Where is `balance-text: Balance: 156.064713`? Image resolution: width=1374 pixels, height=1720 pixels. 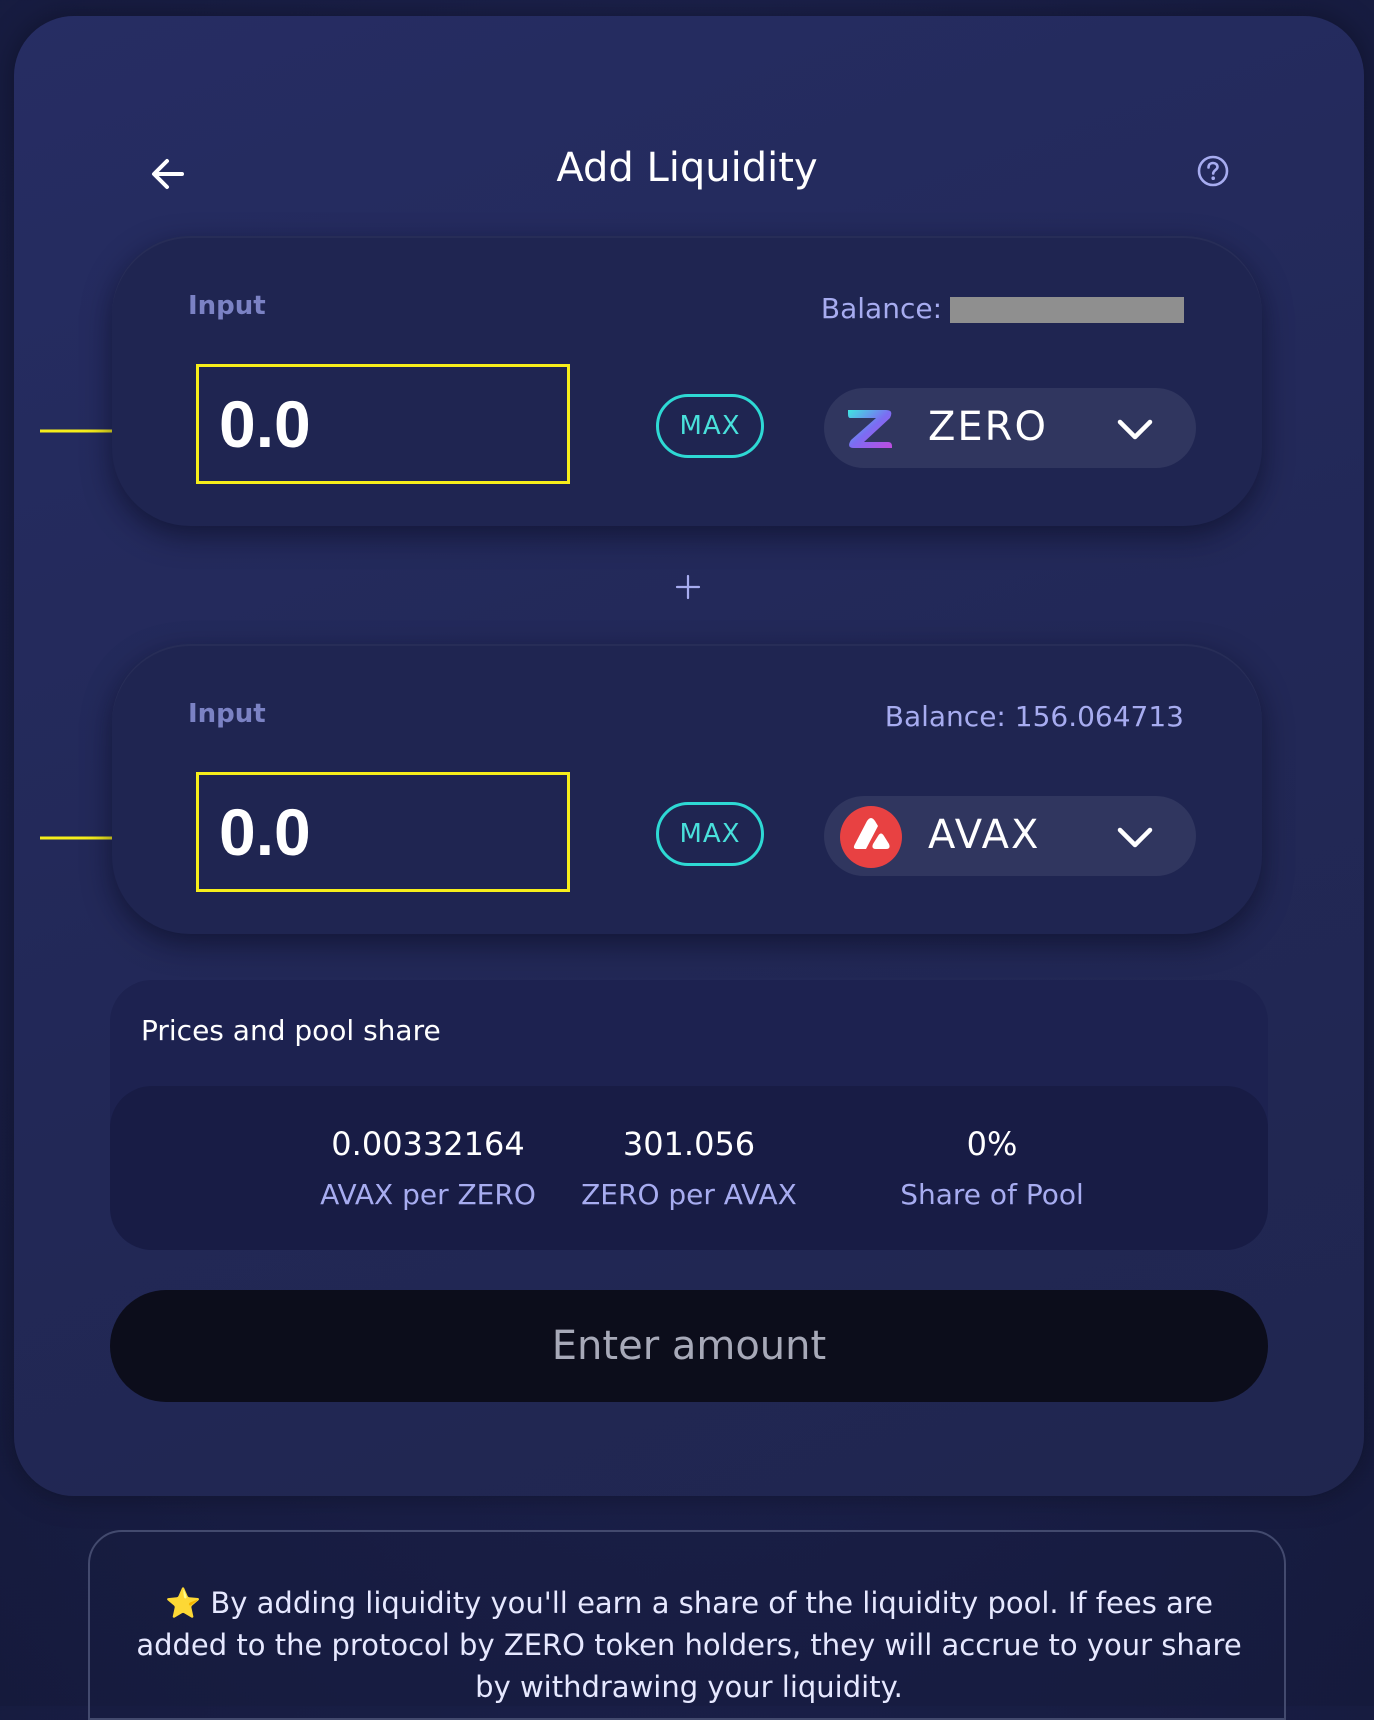
balance-text: Balance: 156.064713 is located at coordinates (1034, 716).